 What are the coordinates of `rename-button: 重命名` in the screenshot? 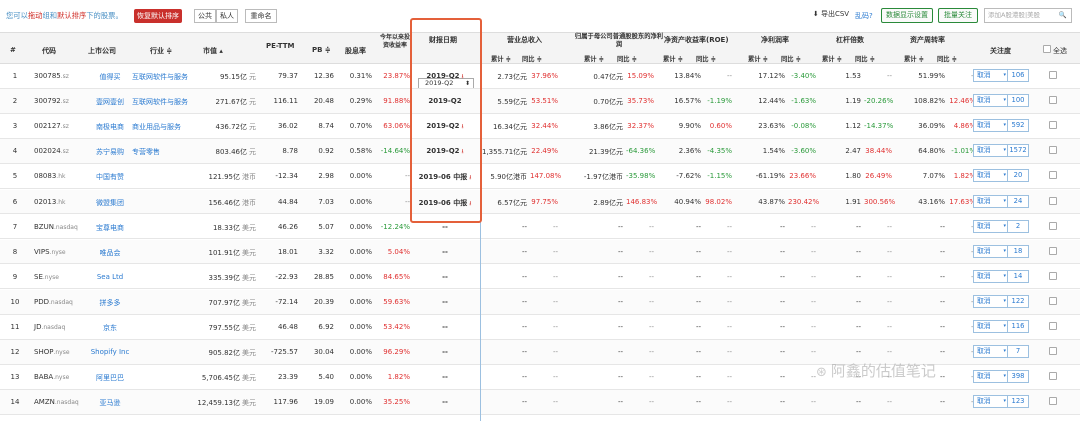 It's located at (261, 16).